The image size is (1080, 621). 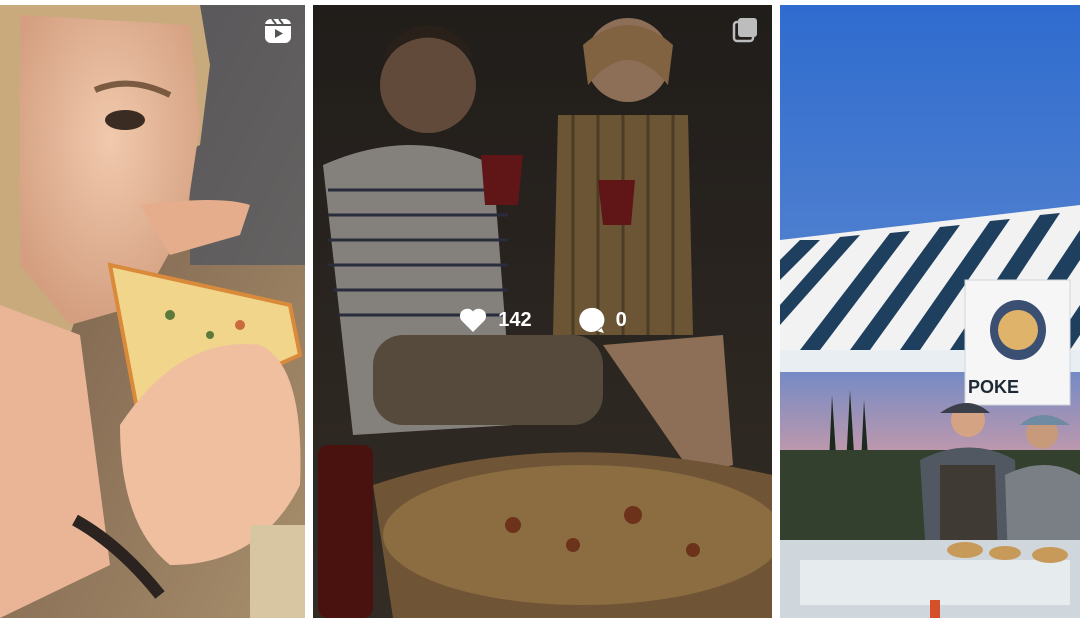 I want to click on poke-sign-text: POKE, so click(x=994, y=387).